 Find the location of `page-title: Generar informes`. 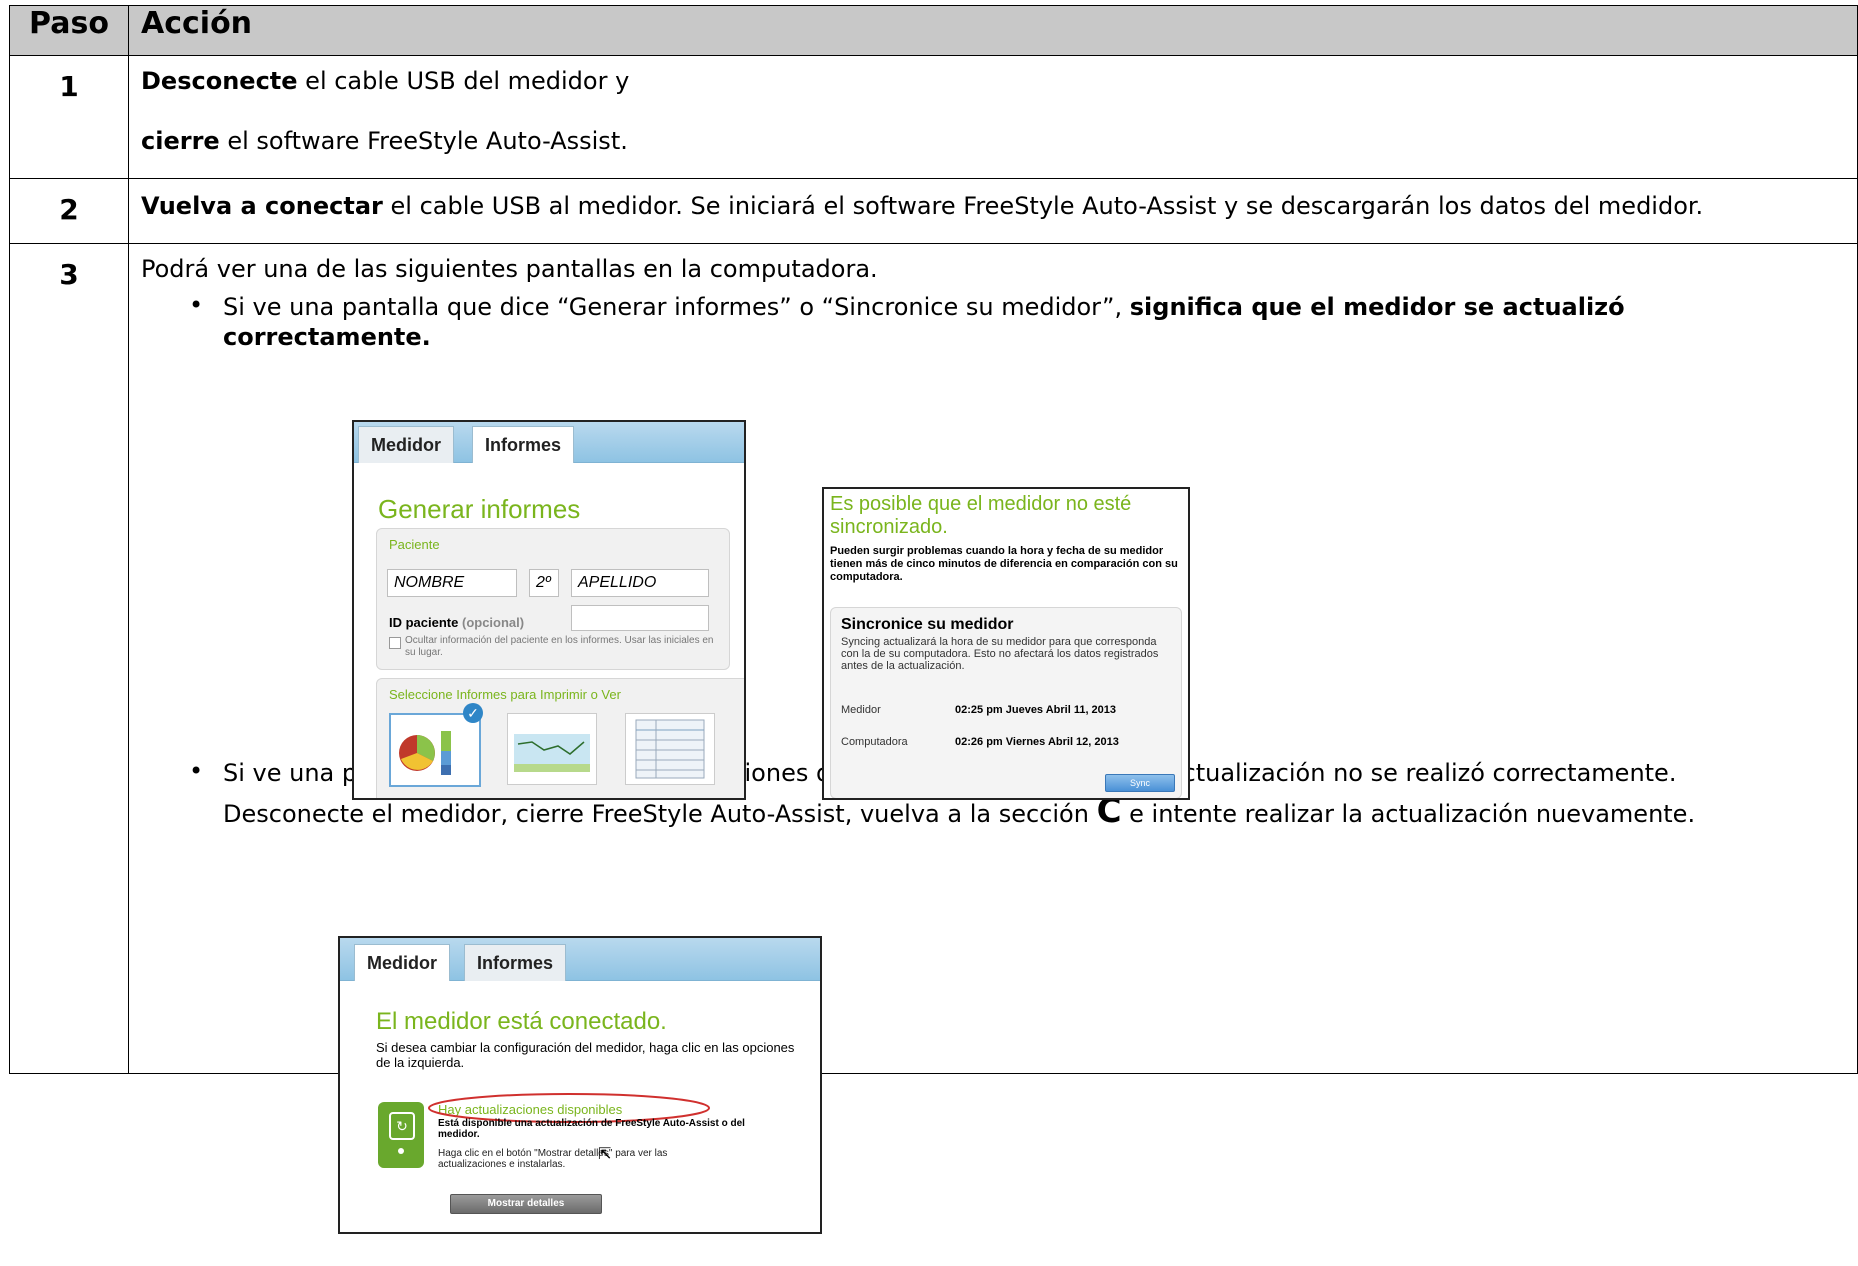

page-title: Generar informes is located at coordinates (479, 509).